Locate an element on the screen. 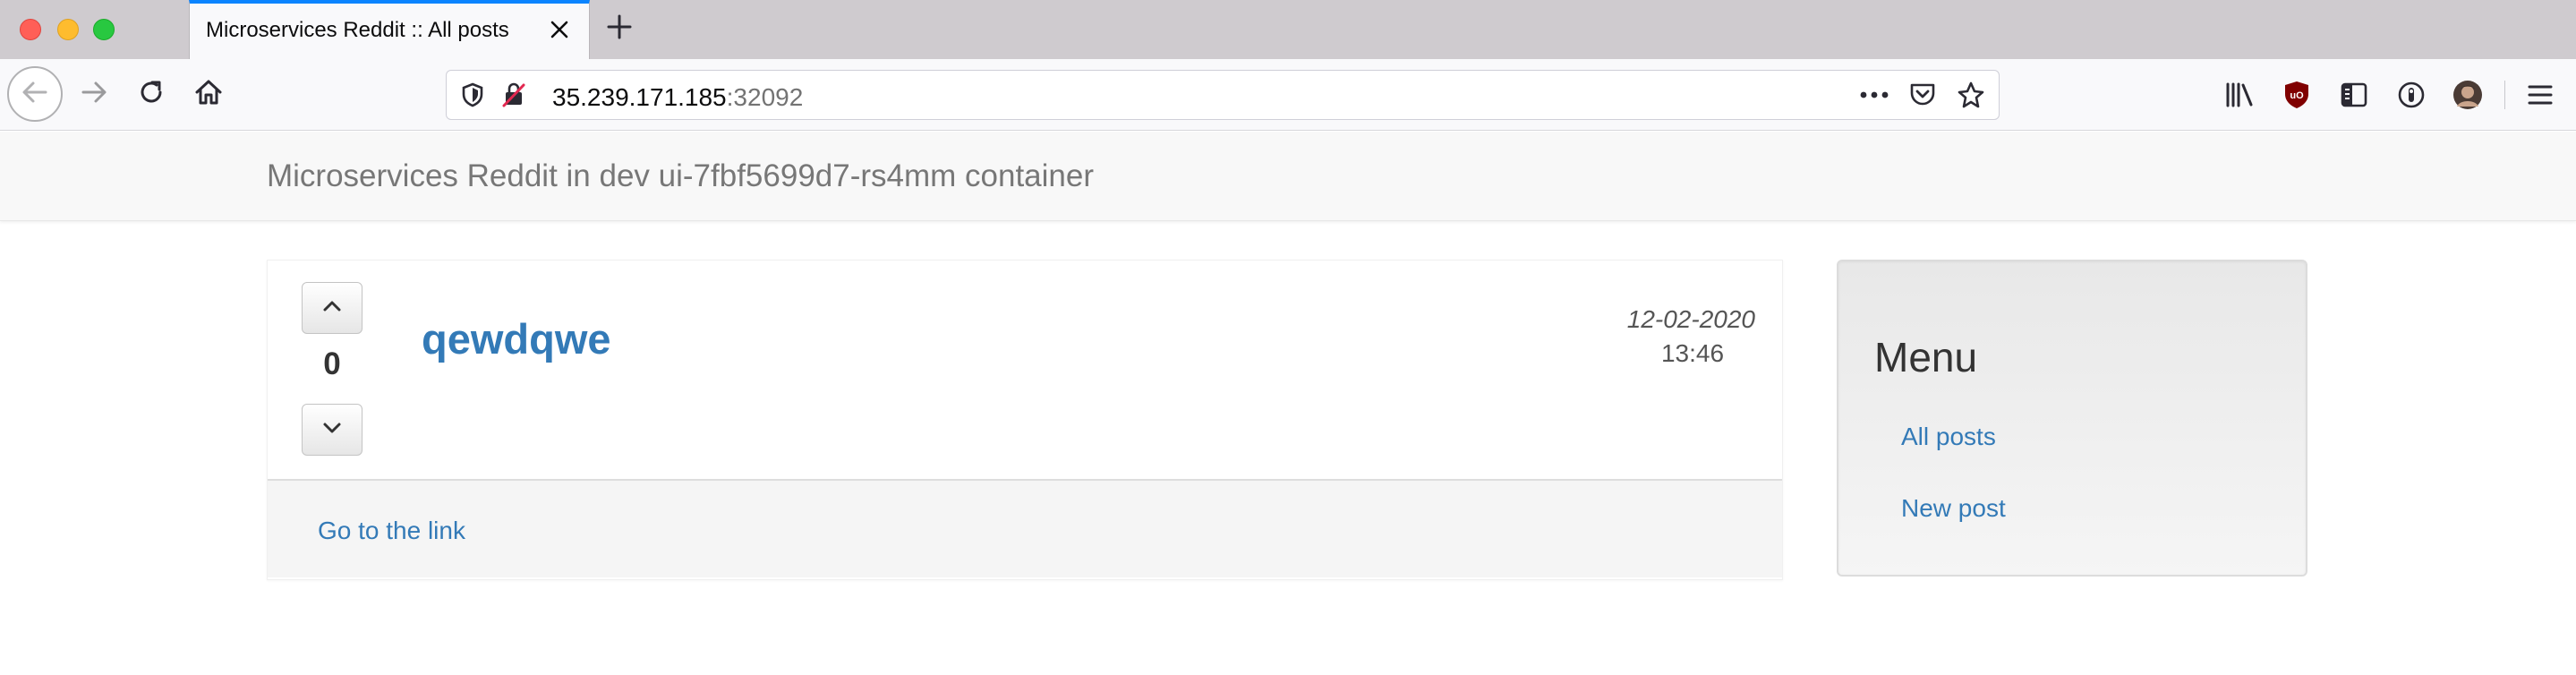  ublock-origin-icon: uO is located at coordinates (2297, 95).